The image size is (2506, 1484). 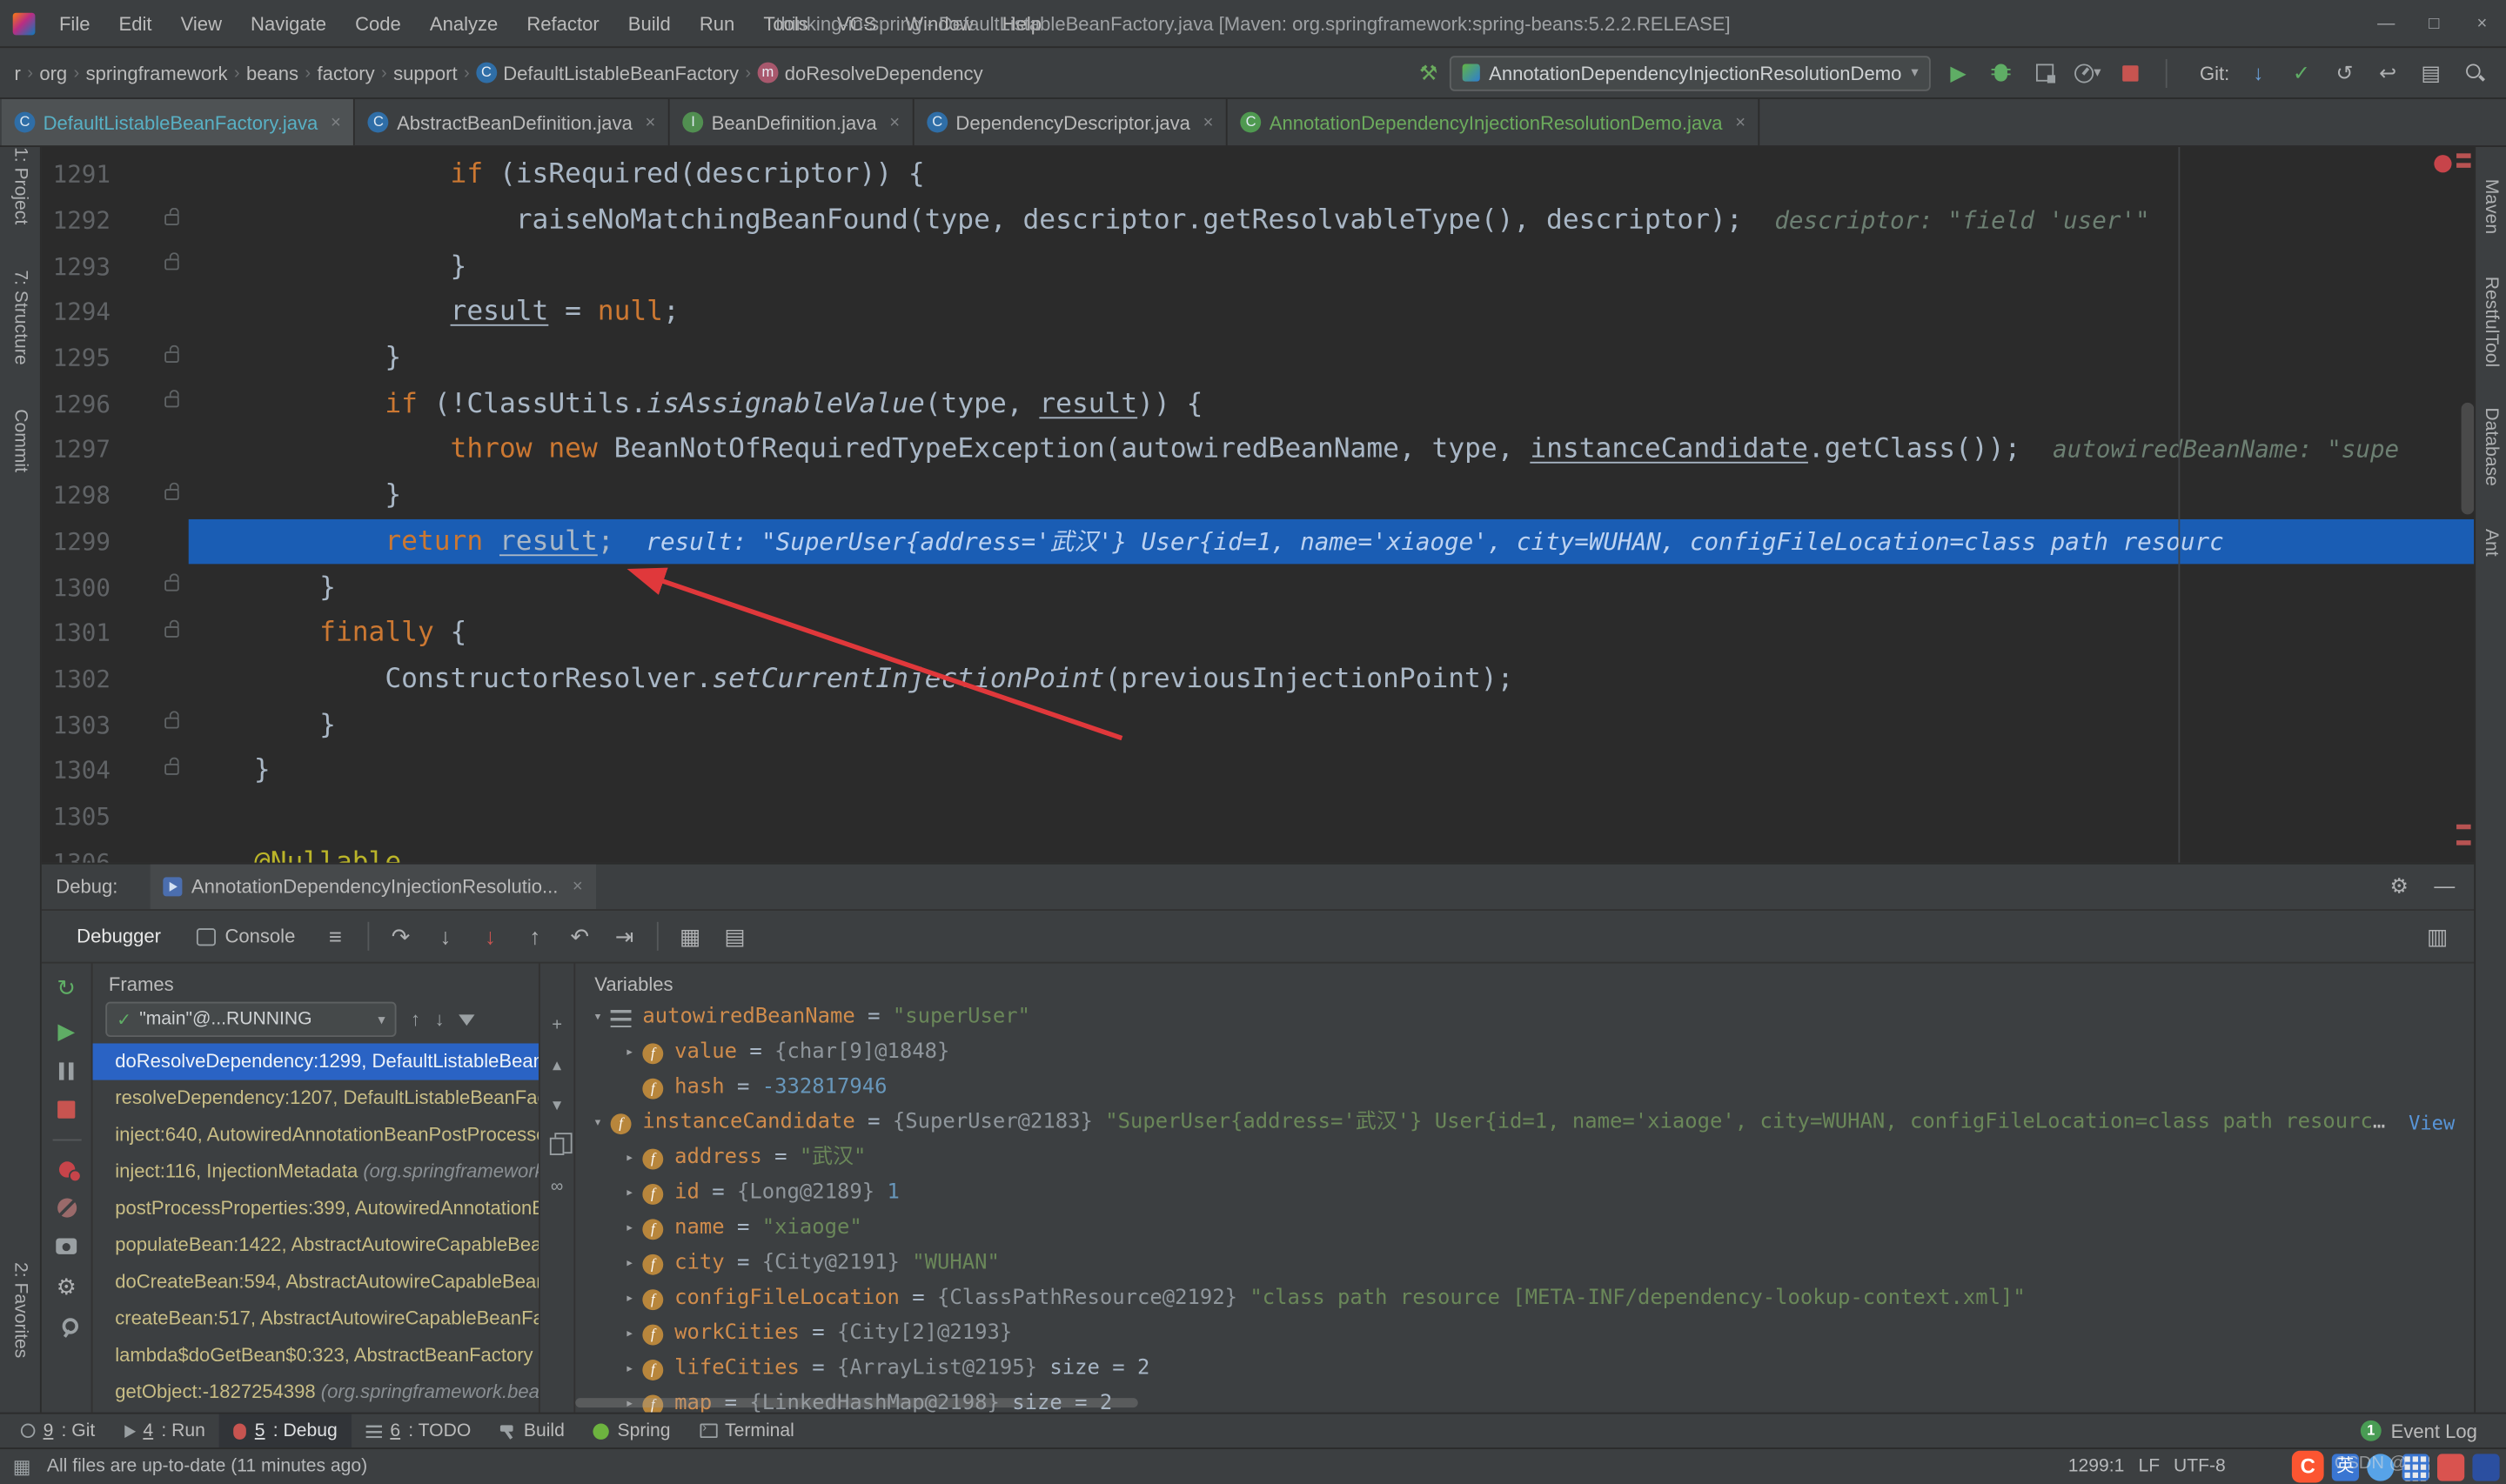 I want to click on line-number-gutter: 1302, so click(x=115, y=679).